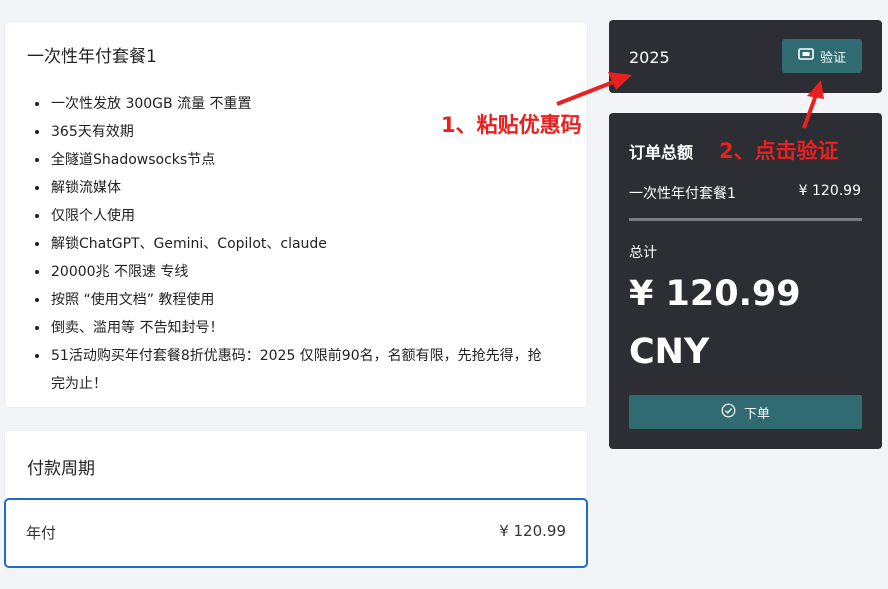 Image resolution: width=888 pixels, height=589 pixels. I want to click on arrow-to-coupon-input, so click(594, 89).